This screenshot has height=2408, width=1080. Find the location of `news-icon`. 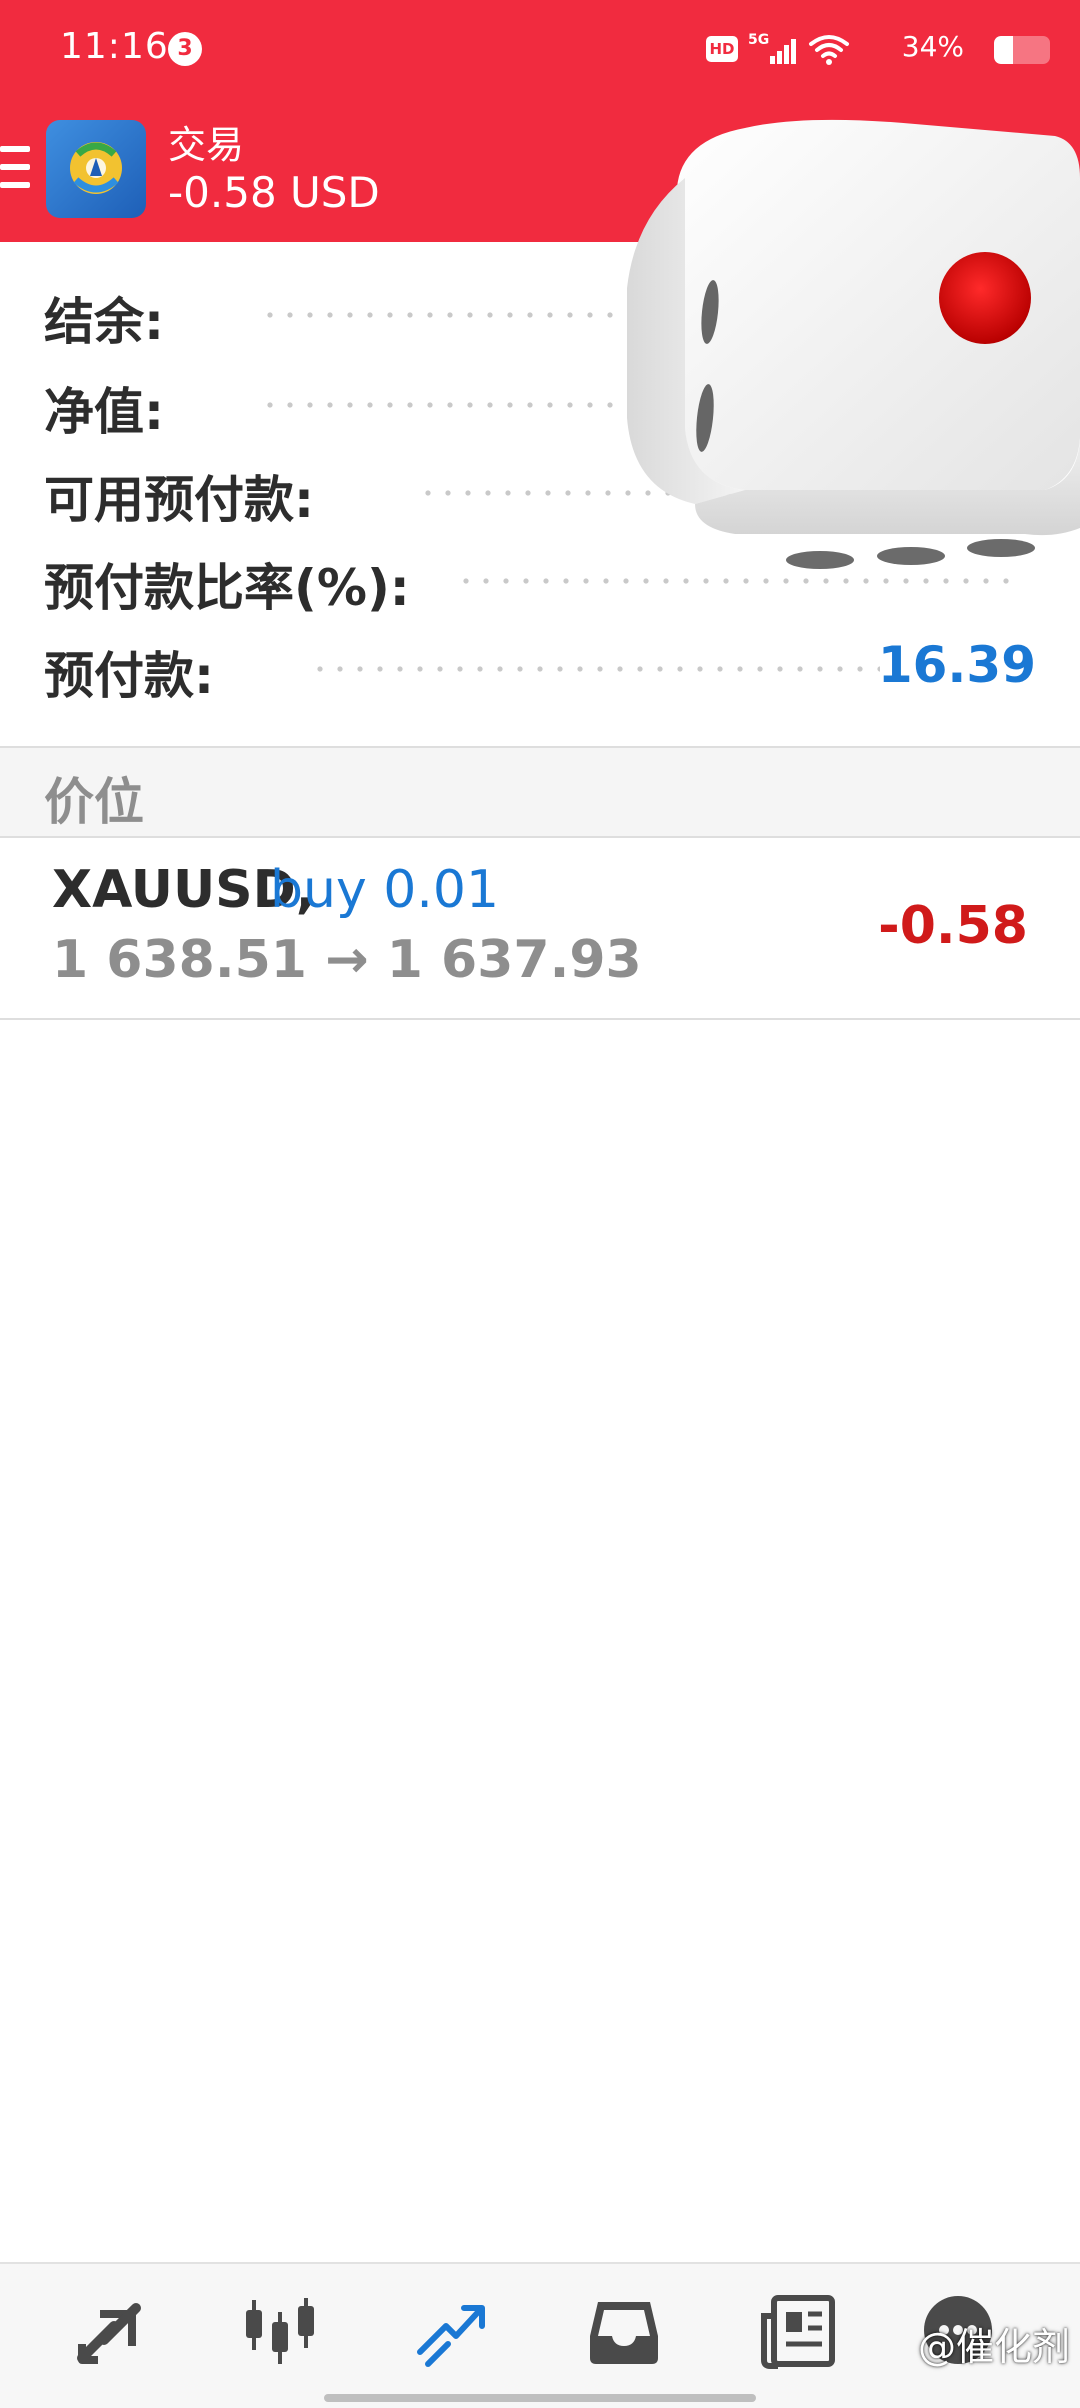

news-icon is located at coordinates (798, 2332).